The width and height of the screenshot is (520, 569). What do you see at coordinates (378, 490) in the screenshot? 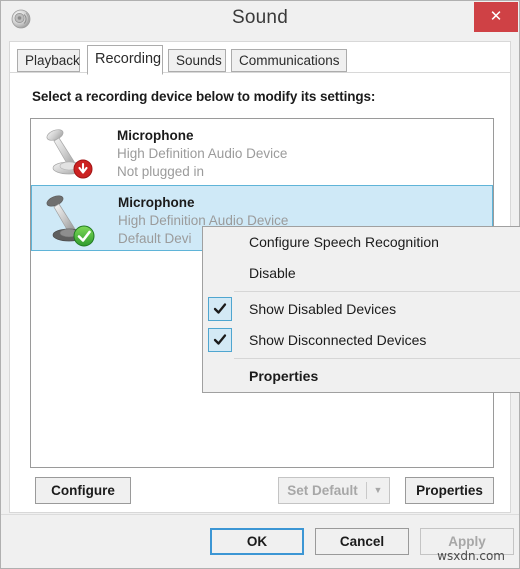
I see `chevron-down-icon: ▼` at bounding box center [378, 490].